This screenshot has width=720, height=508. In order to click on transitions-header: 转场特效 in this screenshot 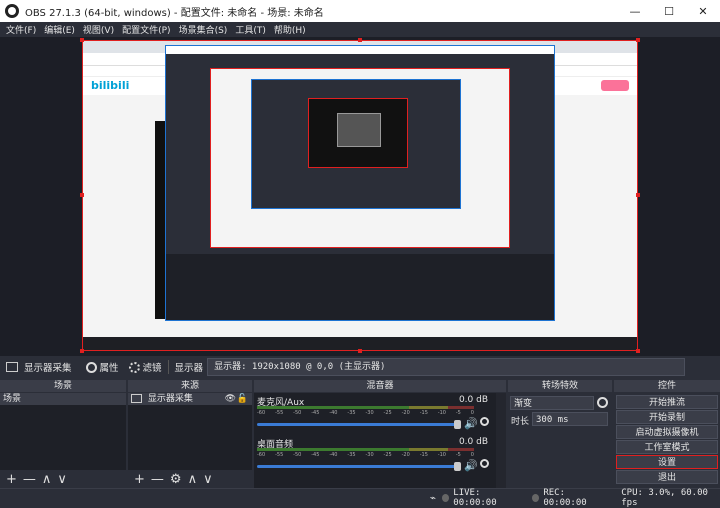, I will do `click(560, 386)`.